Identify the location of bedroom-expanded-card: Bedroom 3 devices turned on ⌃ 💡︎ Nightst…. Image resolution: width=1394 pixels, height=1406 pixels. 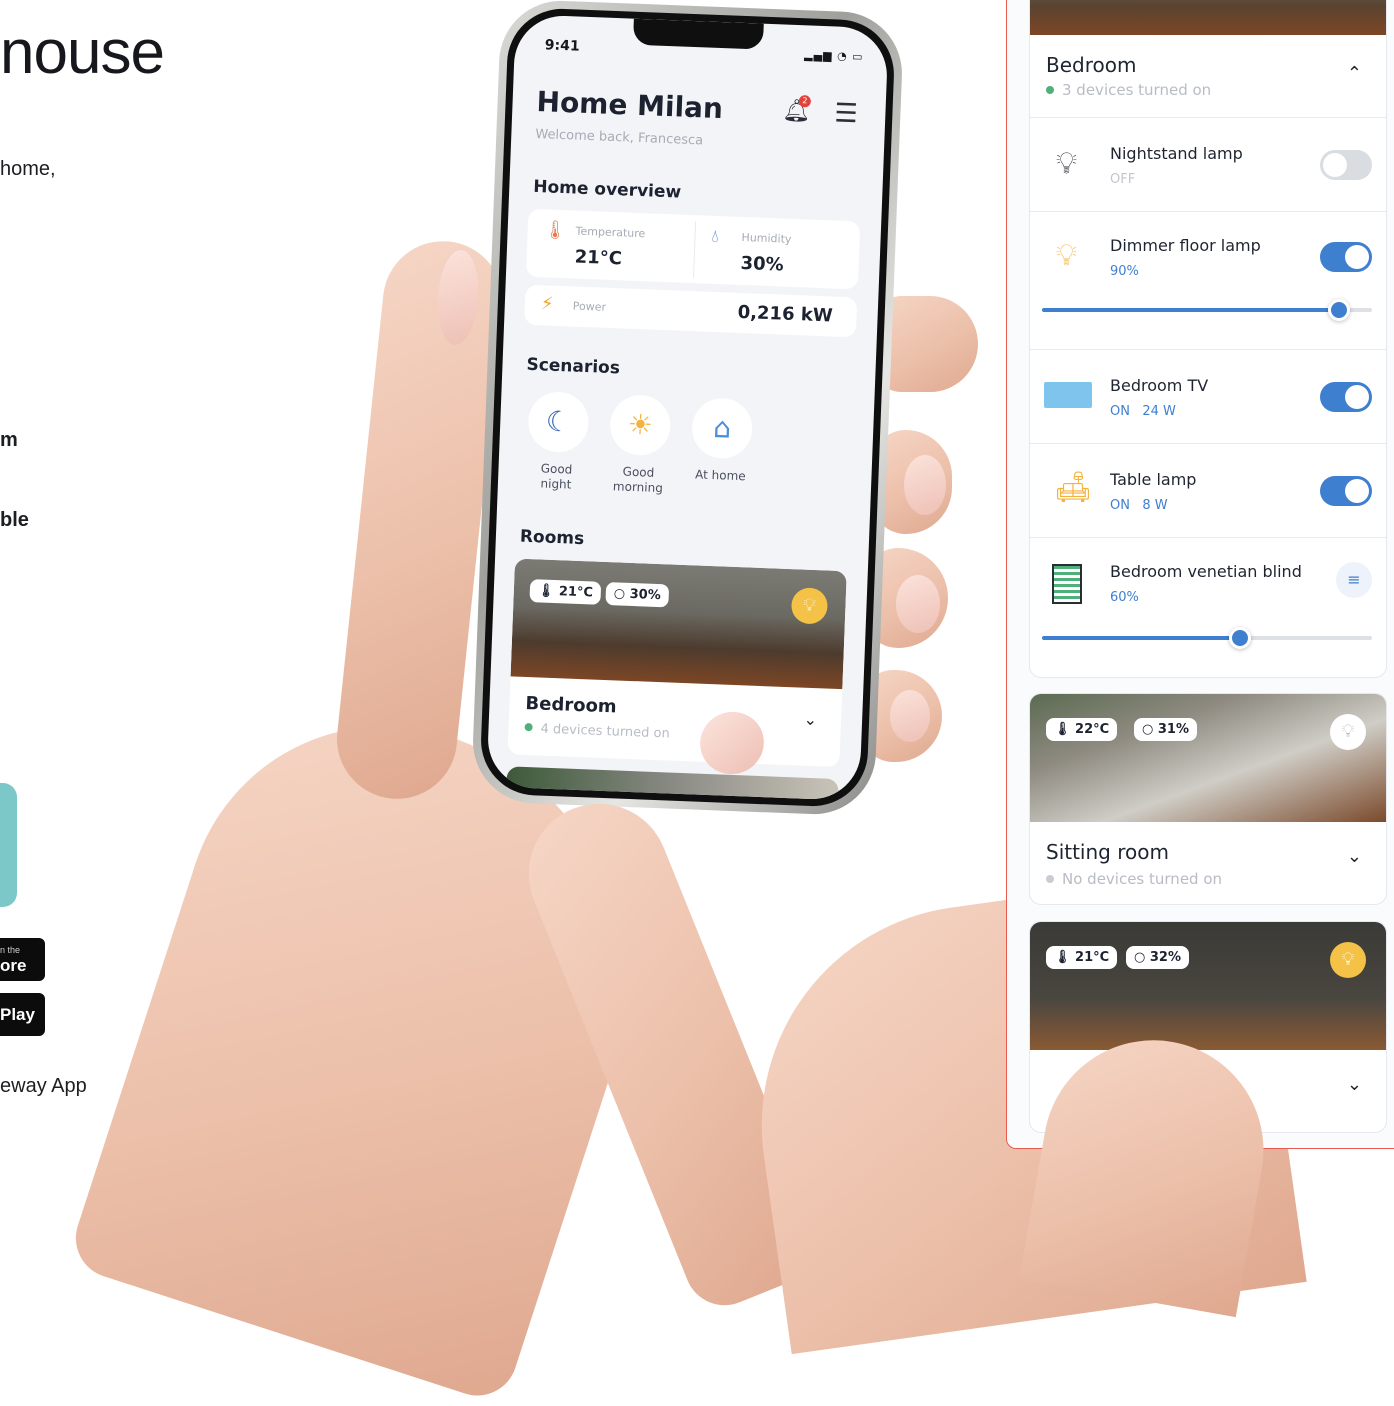
(1208, 339).